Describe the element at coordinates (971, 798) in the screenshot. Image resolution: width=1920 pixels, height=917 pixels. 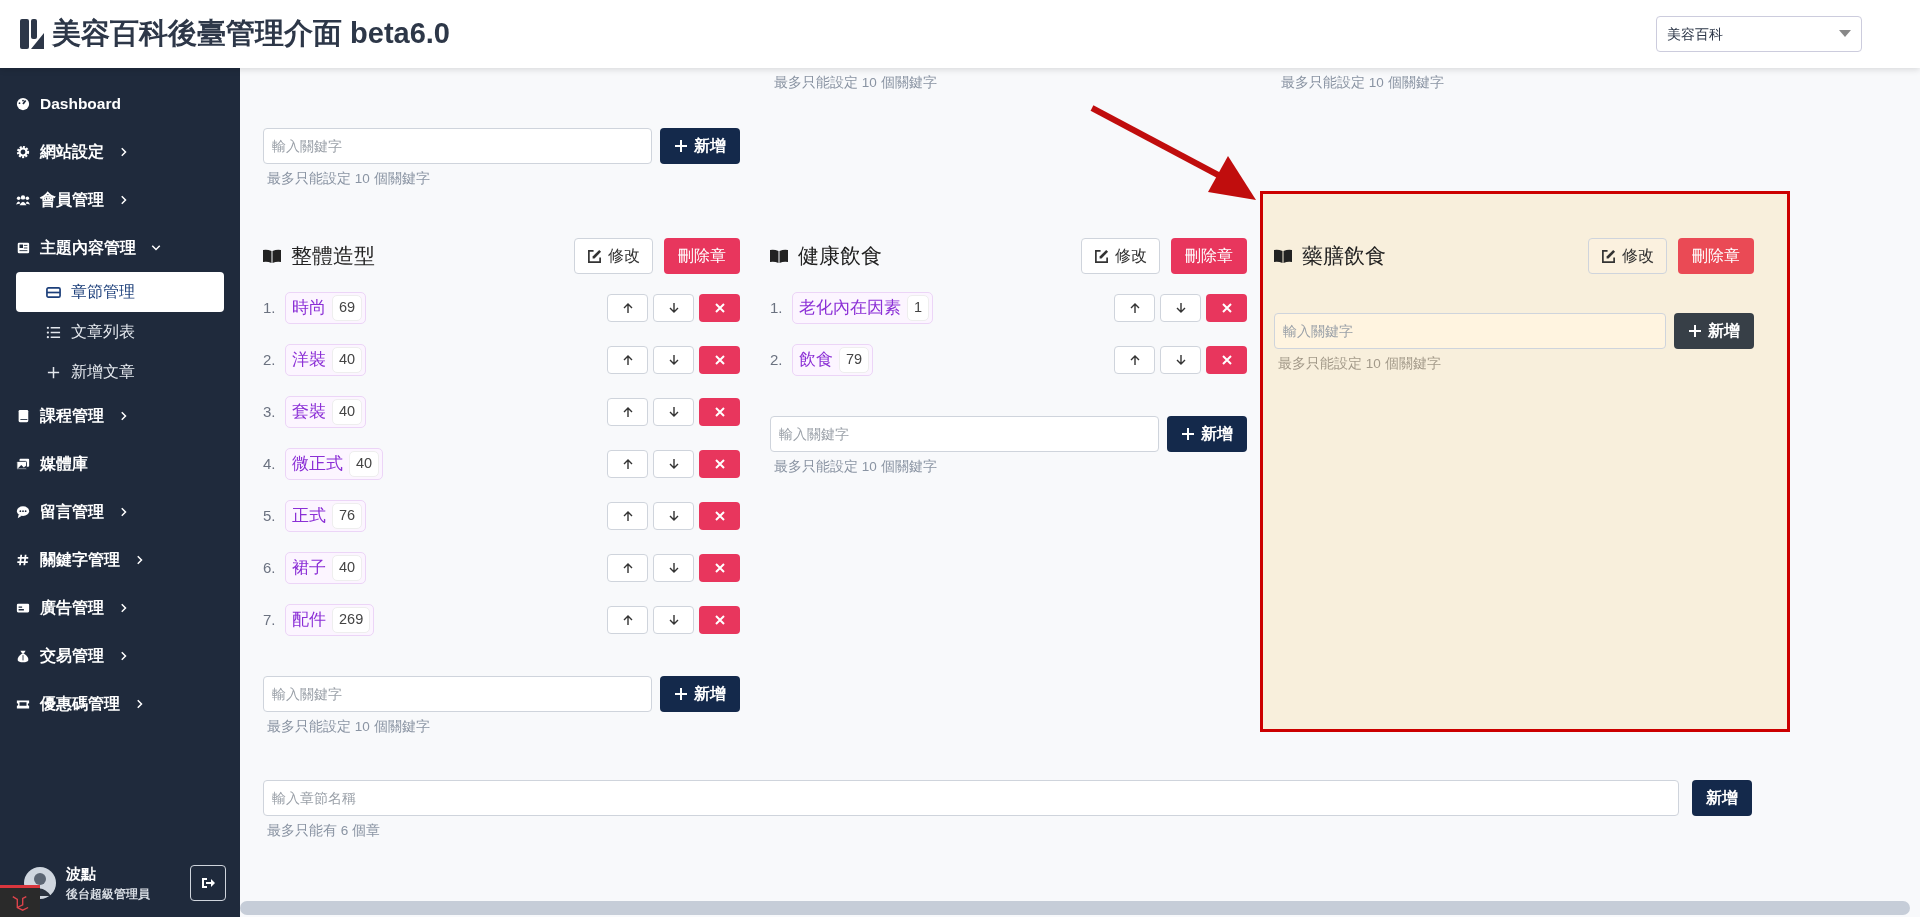
I see `chapter-name-input: 輸入章節名稱` at that location.